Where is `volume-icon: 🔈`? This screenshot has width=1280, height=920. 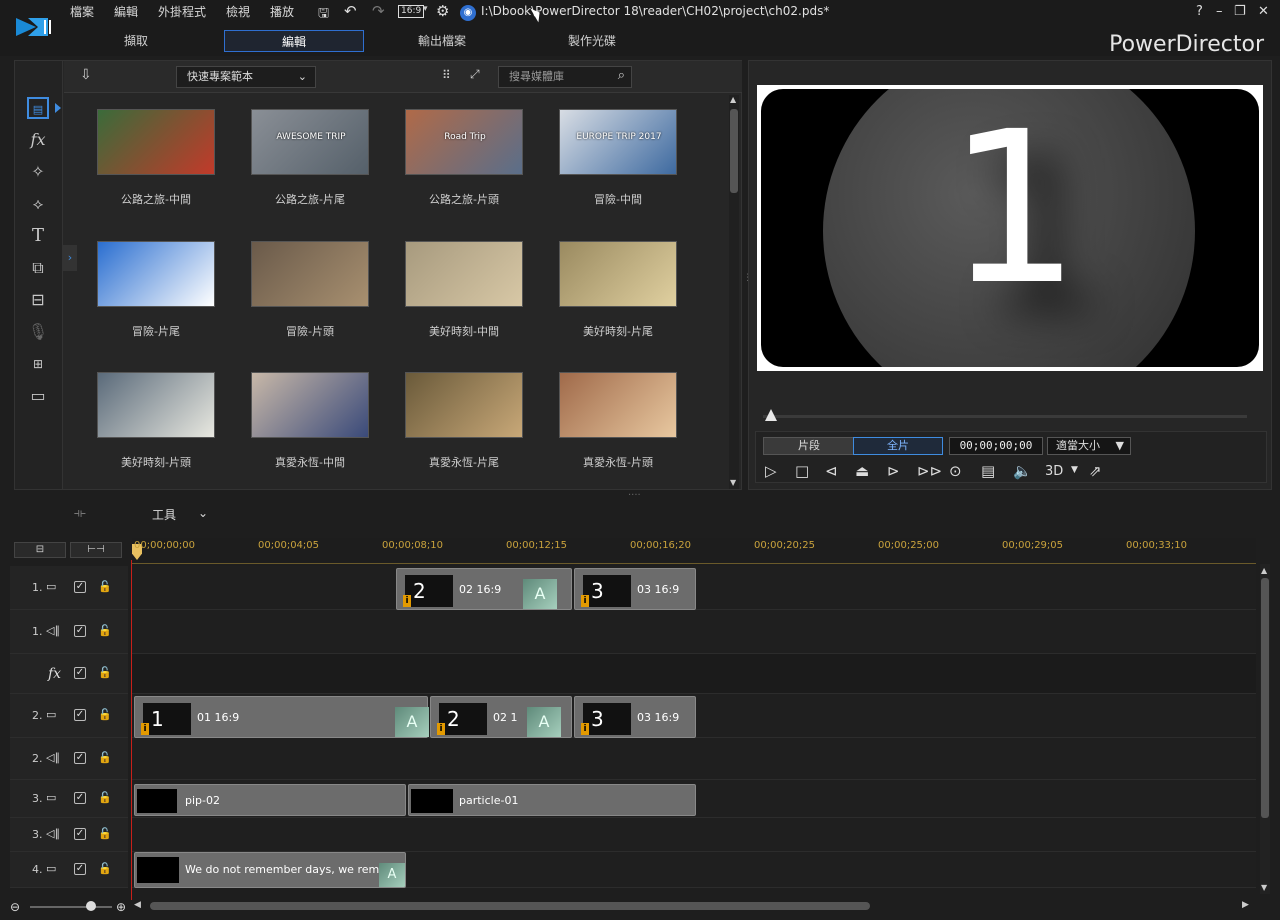 volume-icon: 🔈 is located at coordinates (1022, 471).